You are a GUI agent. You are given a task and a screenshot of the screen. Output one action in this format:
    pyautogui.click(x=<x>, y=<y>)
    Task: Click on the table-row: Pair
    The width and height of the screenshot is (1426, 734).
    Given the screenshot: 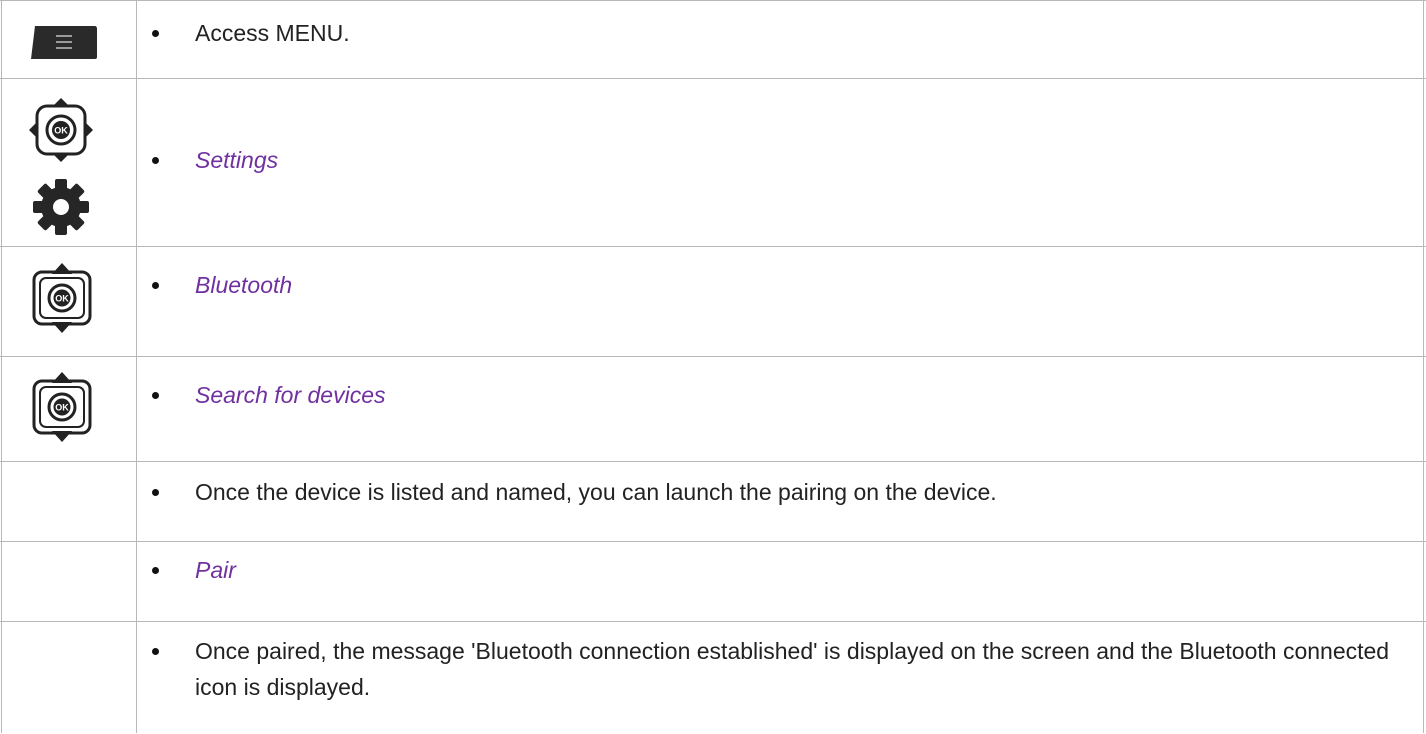 What is the action you would take?
    pyautogui.click(x=713, y=582)
    